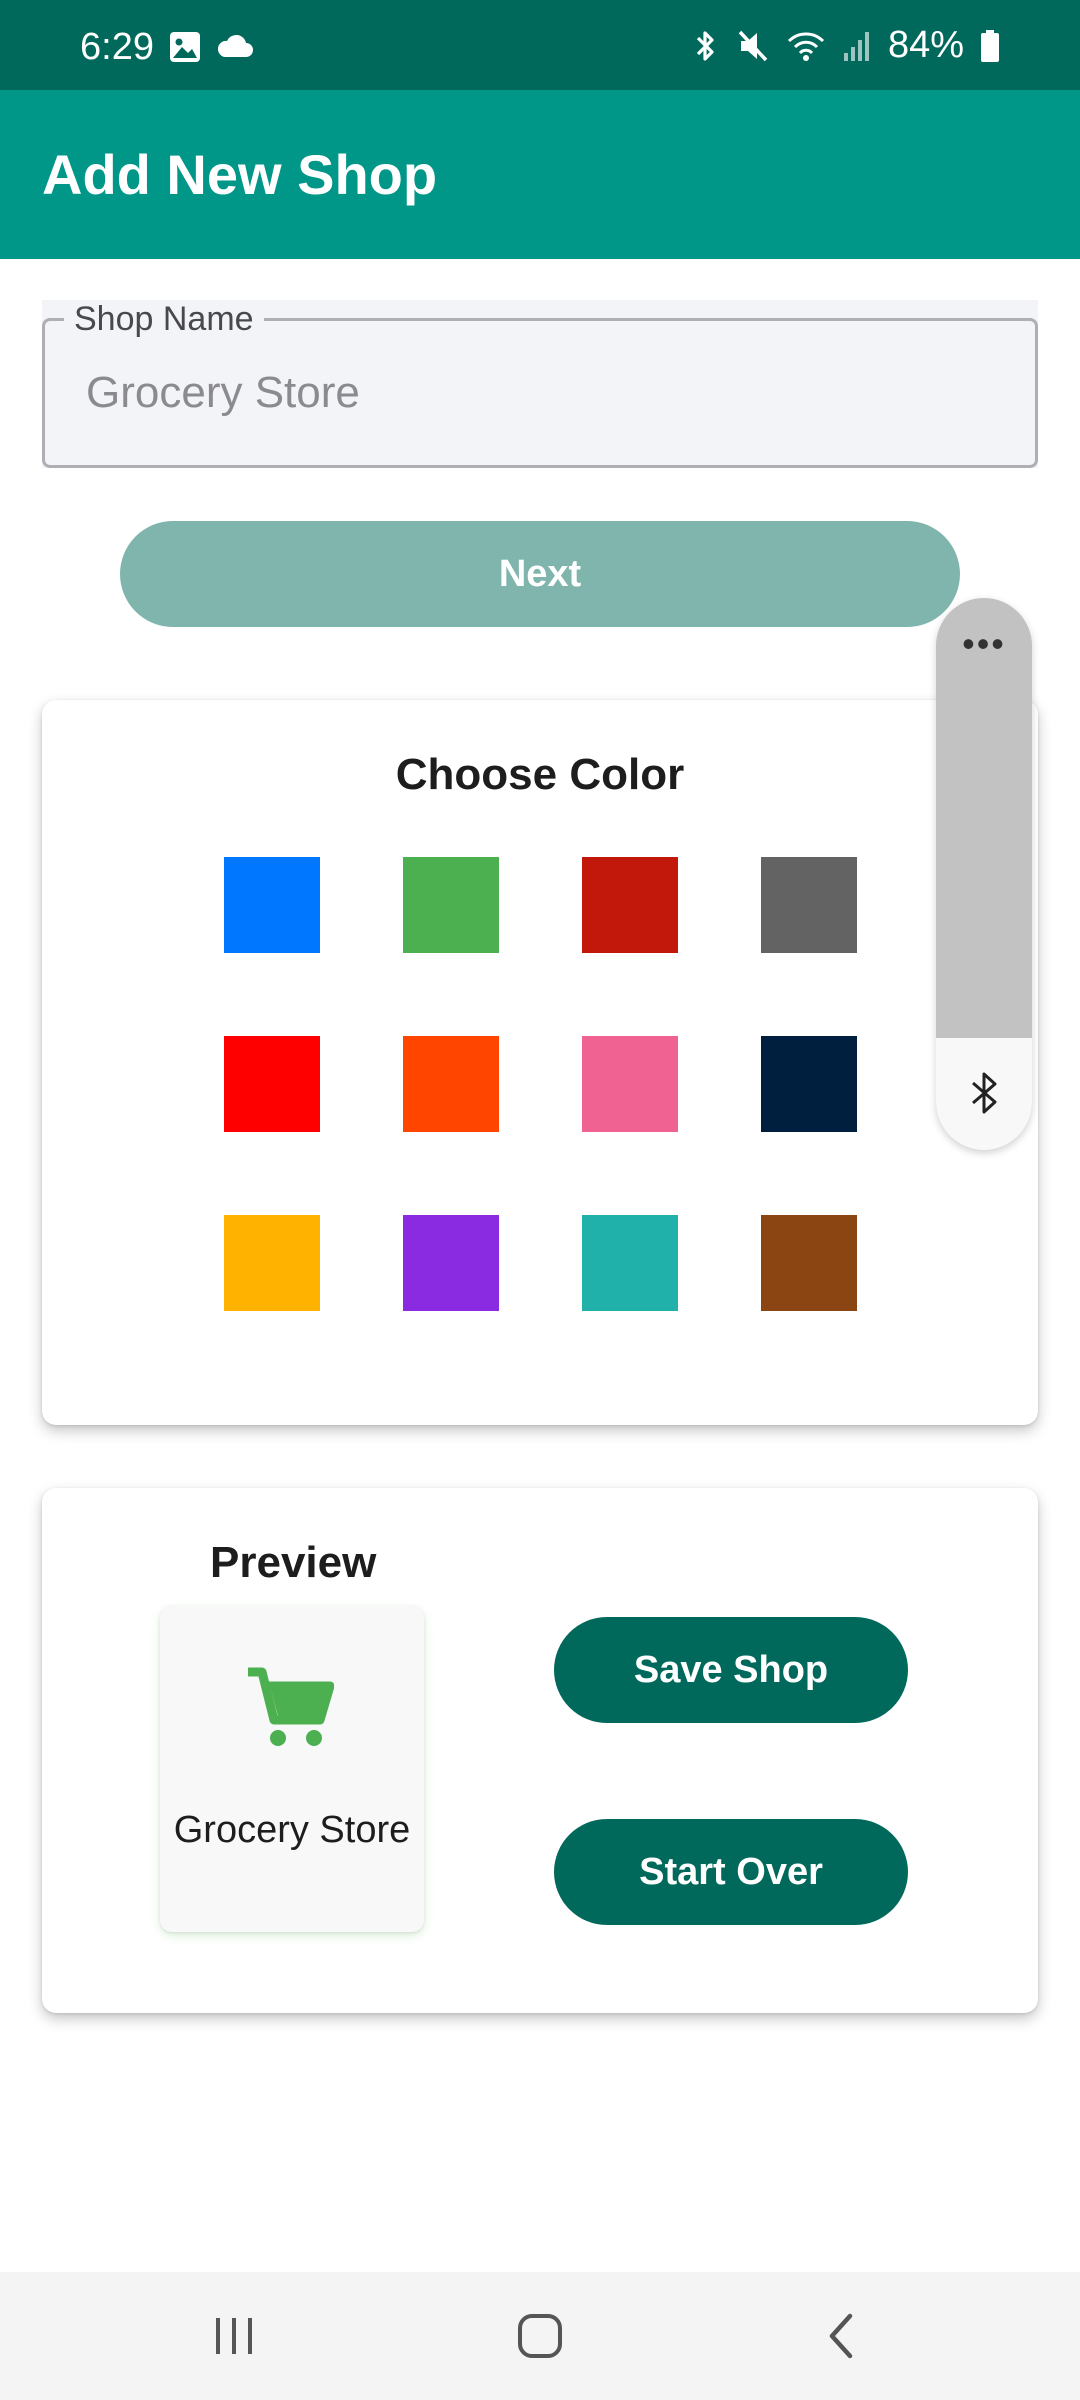 This screenshot has height=2400, width=1080. What do you see at coordinates (753, 46) in the screenshot?
I see `mute-icon` at bounding box center [753, 46].